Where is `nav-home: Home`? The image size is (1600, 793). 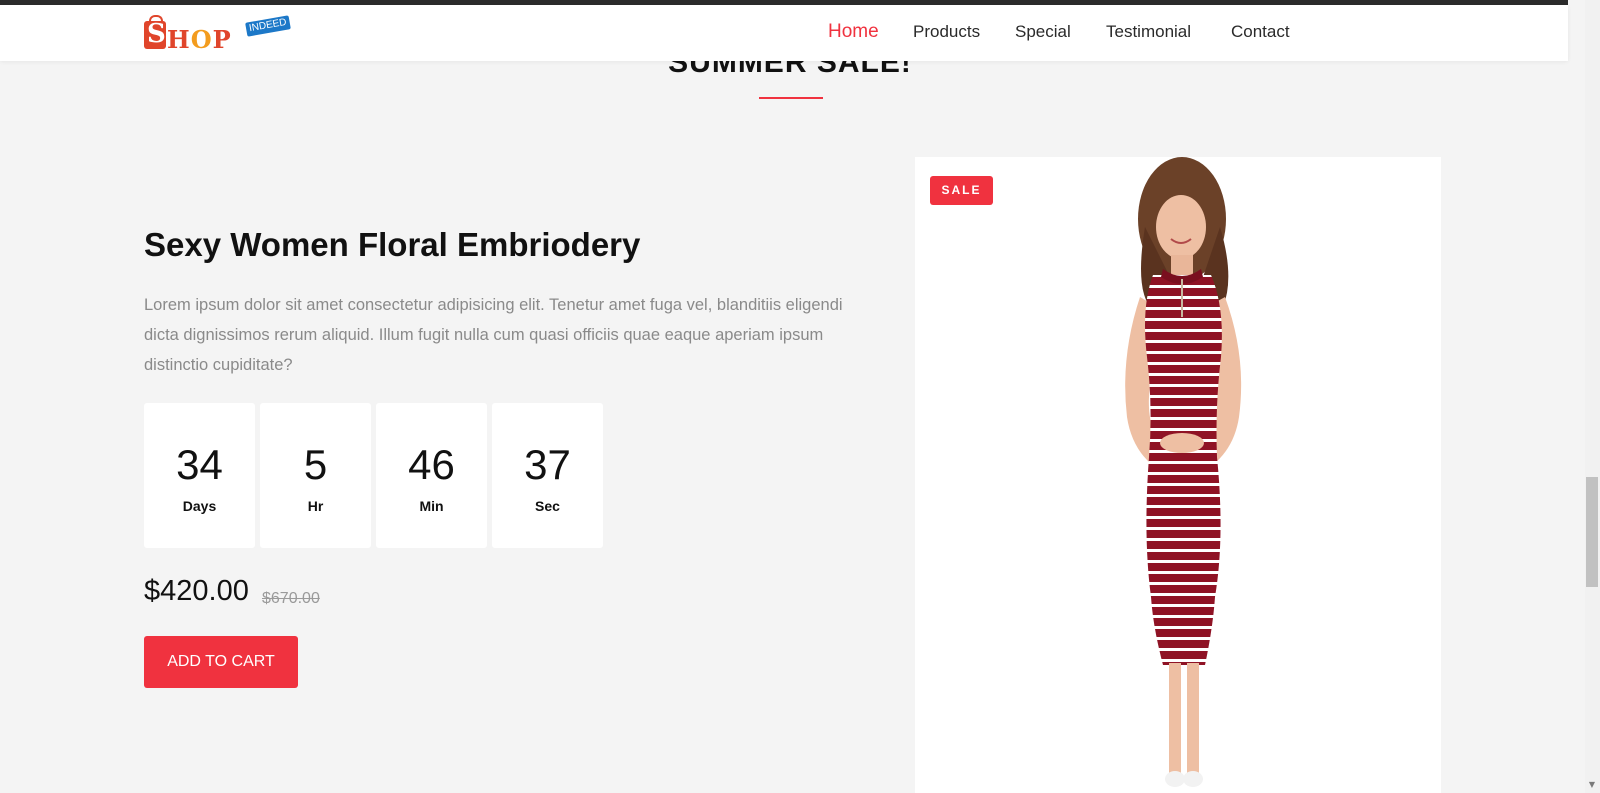 nav-home: Home is located at coordinates (853, 32).